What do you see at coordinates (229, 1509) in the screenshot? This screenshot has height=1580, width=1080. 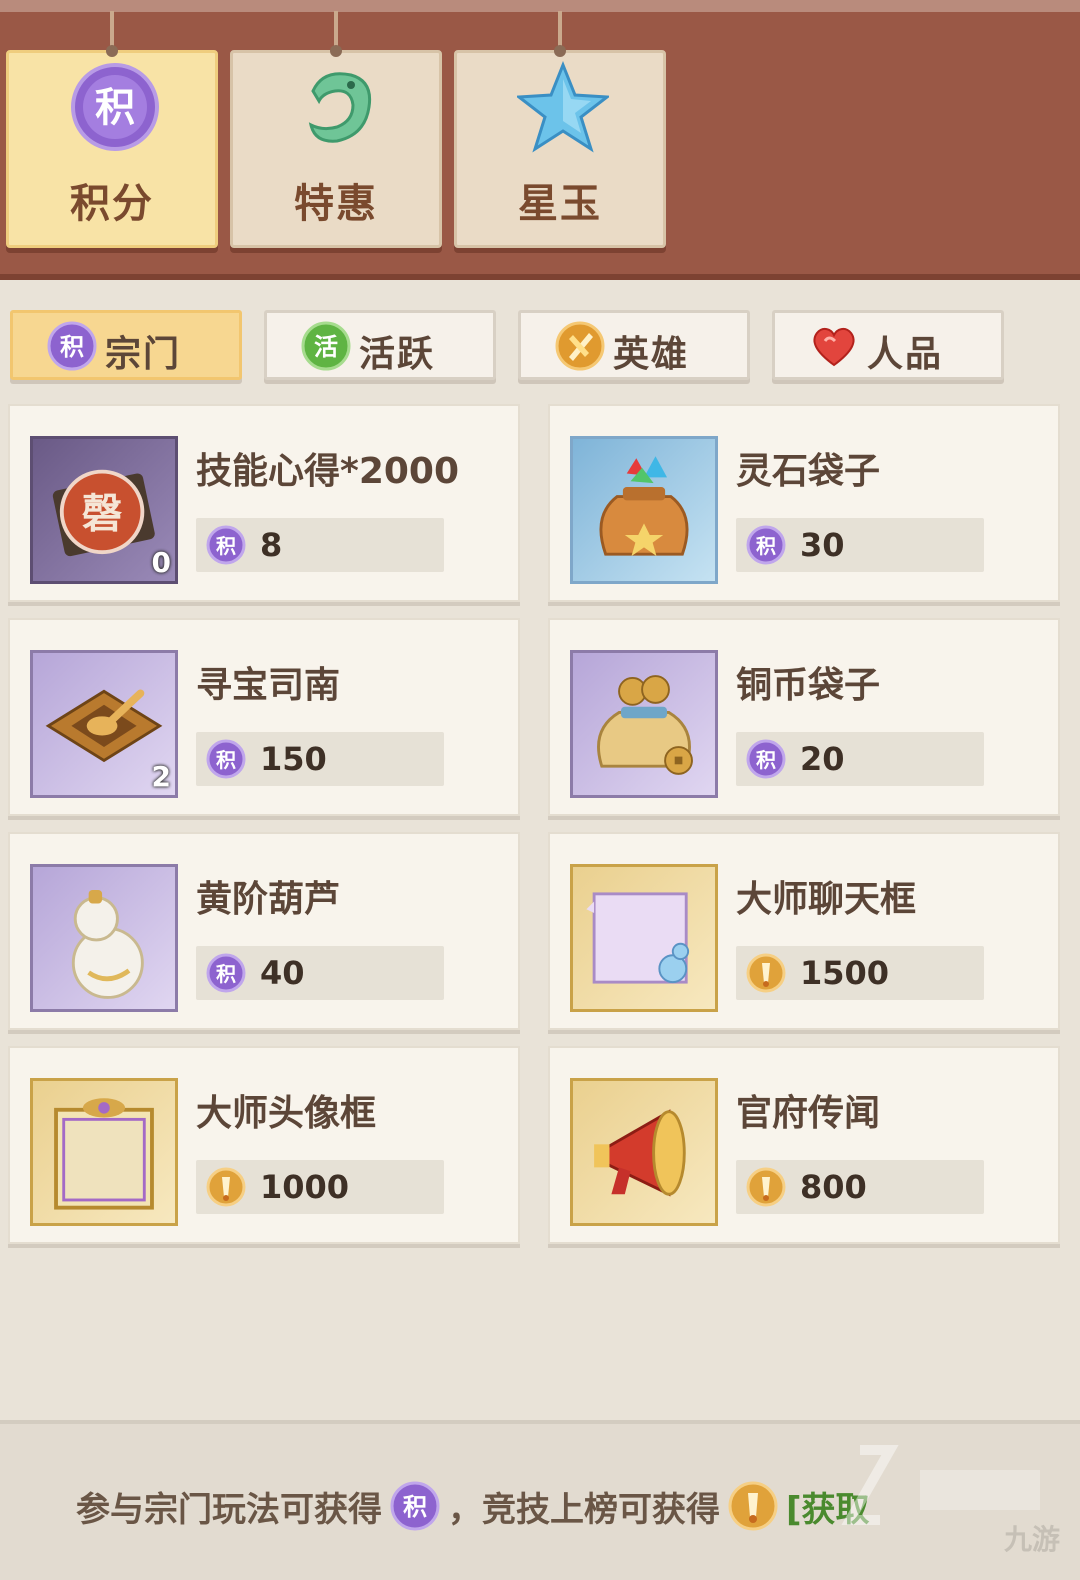 I see `footer-hint-part1: 参与宗门玩法可获得` at bounding box center [229, 1509].